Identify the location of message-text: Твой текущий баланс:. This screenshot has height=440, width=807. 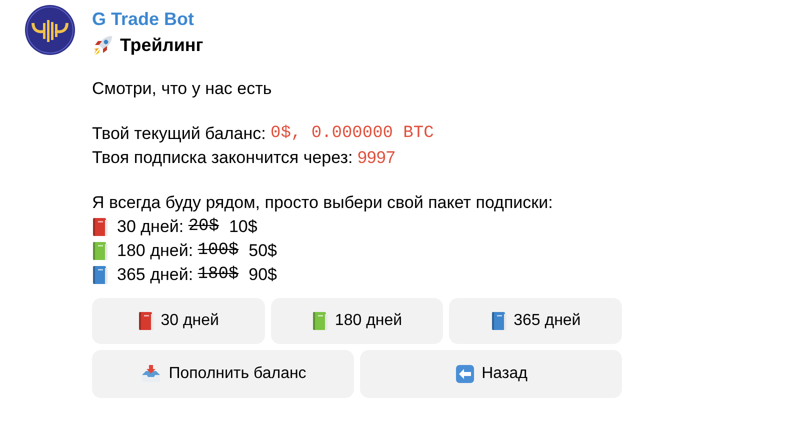
(179, 134).